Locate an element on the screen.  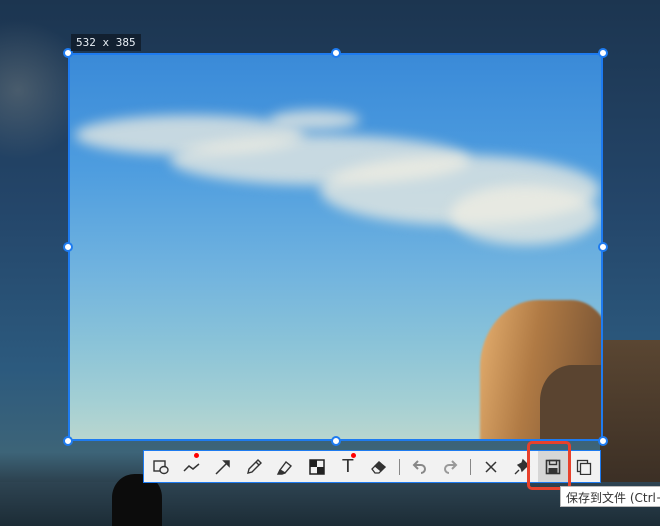
text-tool-button: T is located at coordinates (347, 466).